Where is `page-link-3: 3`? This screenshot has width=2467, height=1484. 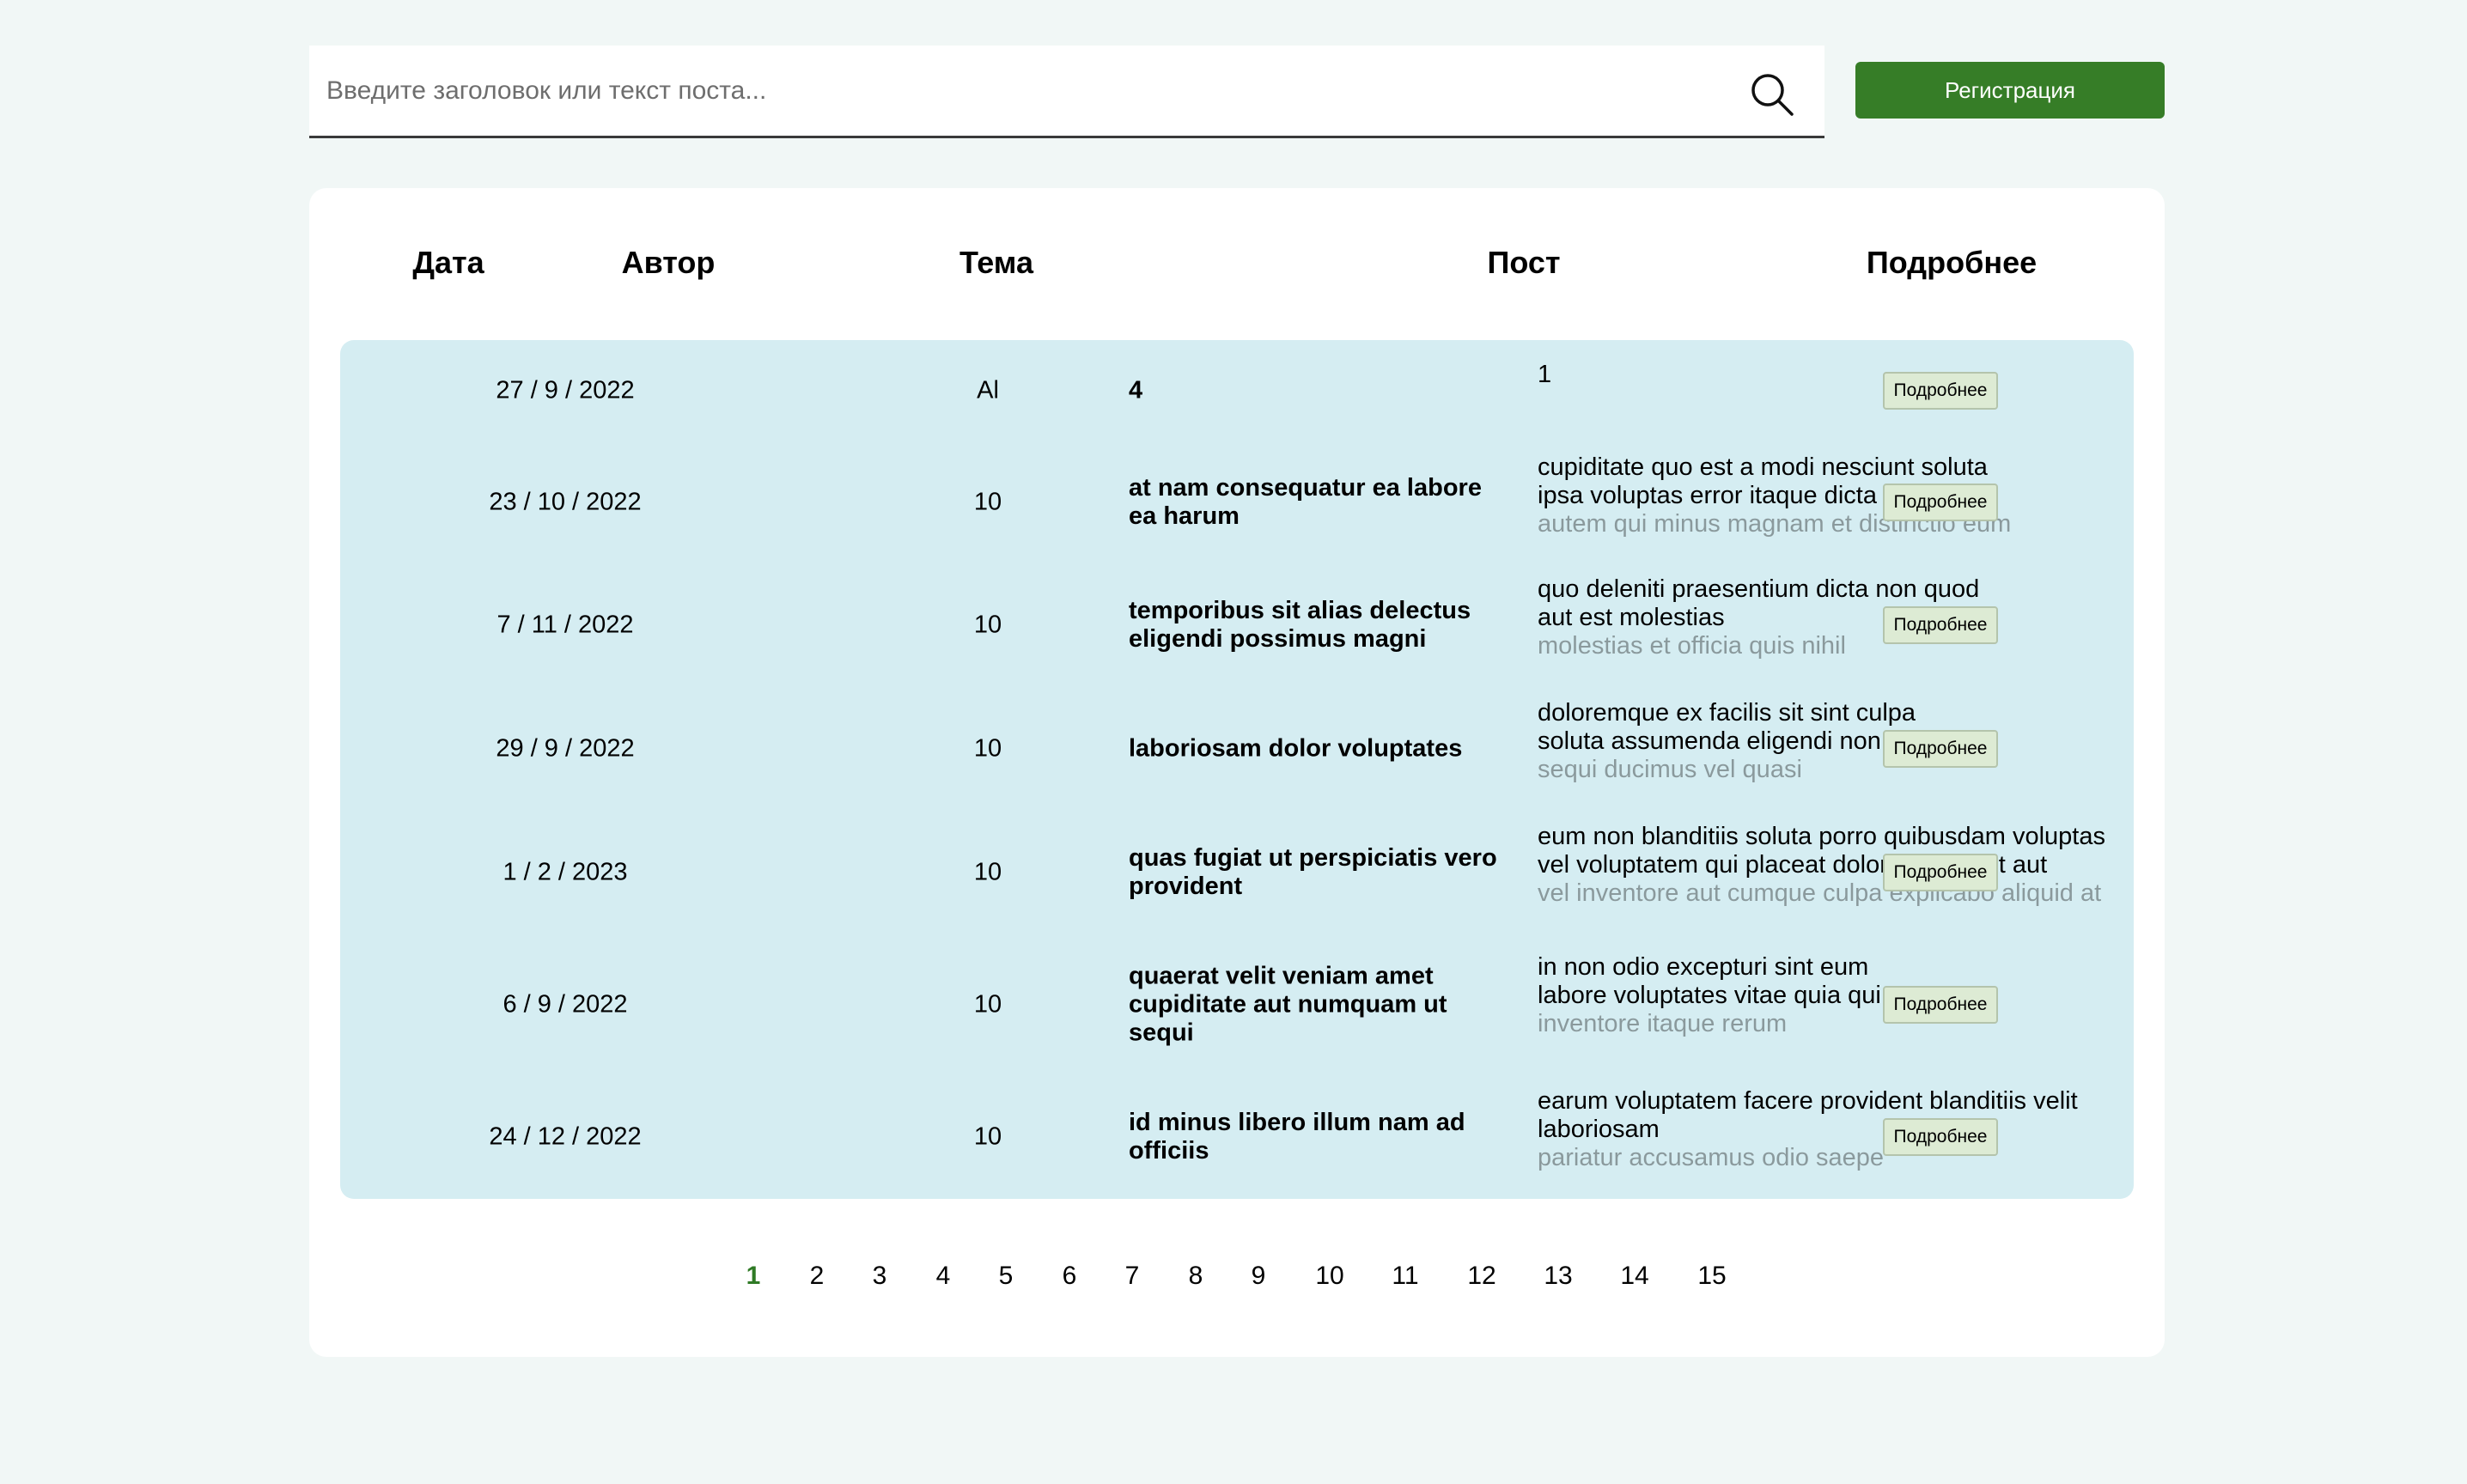
page-link-3: 3 is located at coordinates (880, 1276).